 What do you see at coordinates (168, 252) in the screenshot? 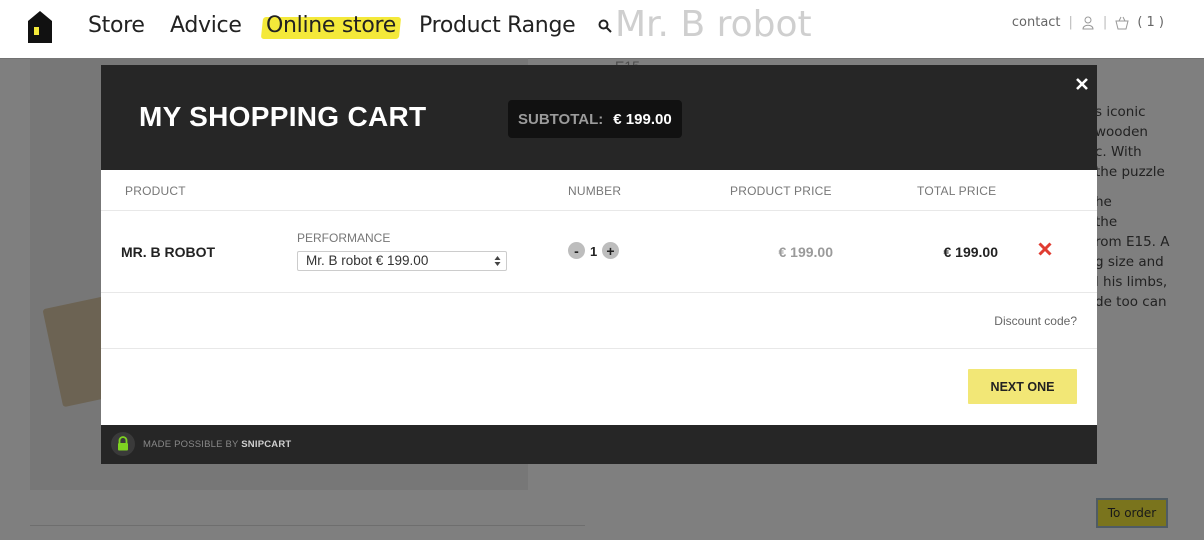
I see `item-name: MR. B ROBOT` at bounding box center [168, 252].